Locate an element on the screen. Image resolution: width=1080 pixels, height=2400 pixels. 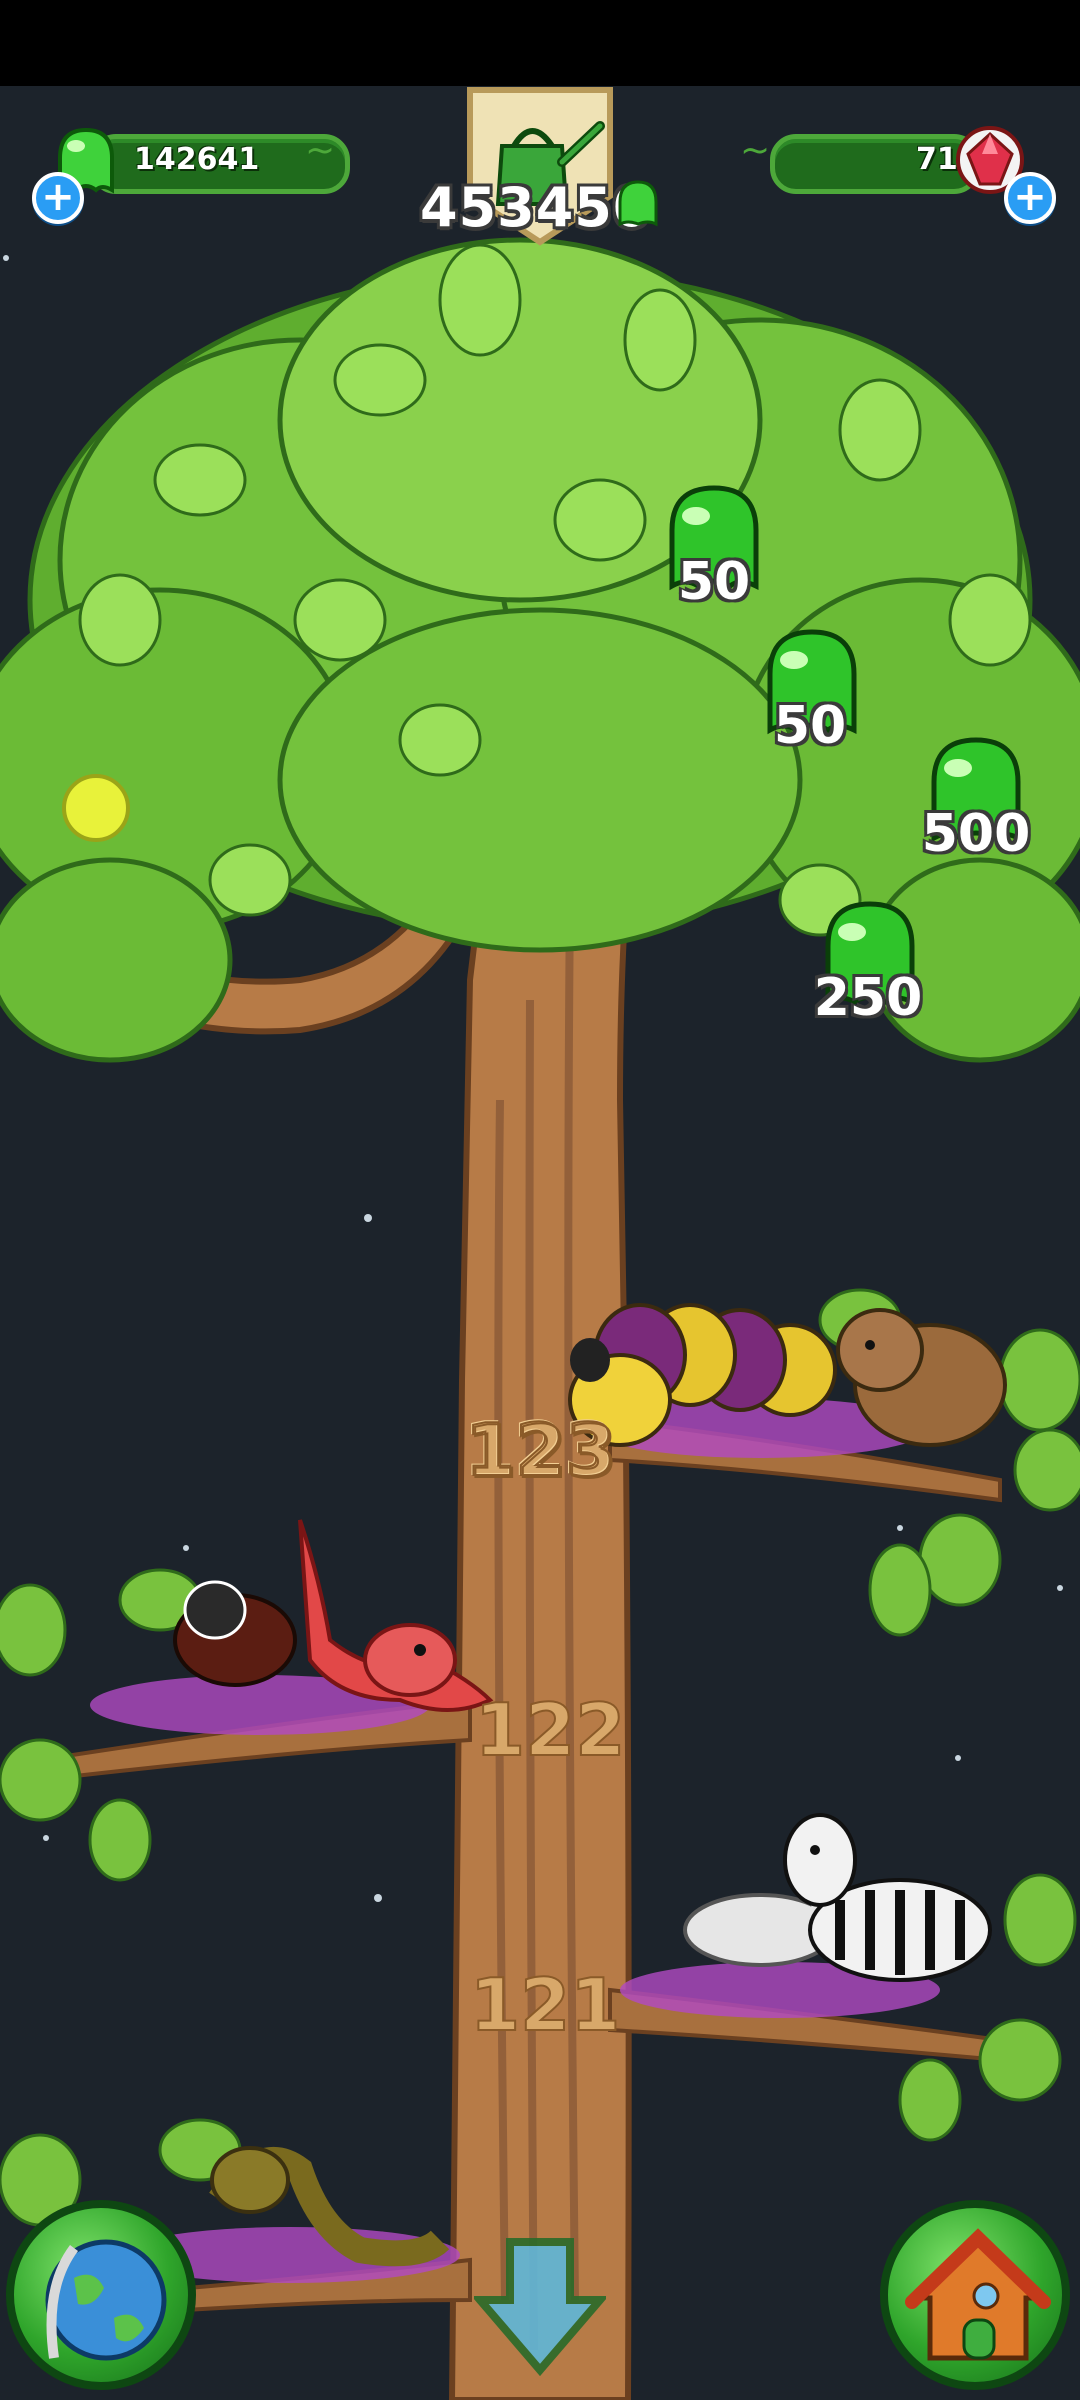
world-map-button is located at coordinates (101, 2295).